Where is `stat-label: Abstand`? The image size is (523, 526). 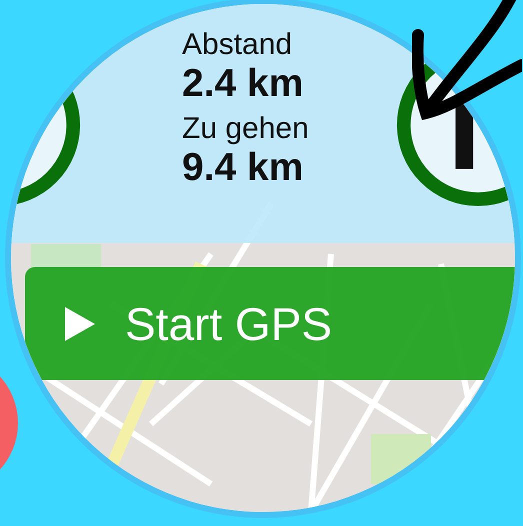
stat-label: Abstand is located at coordinates (238, 45).